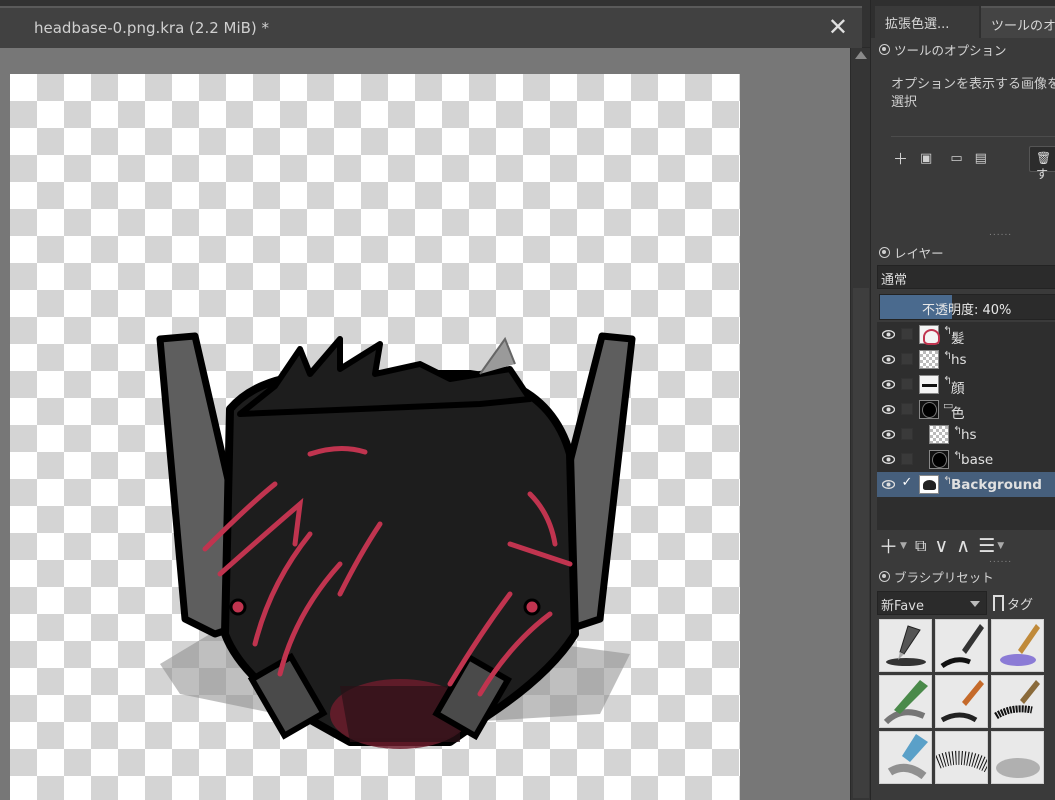 This screenshot has width=1055, height=800. What do you see at coordinates (1018, 768) in the screenshot?
I see `airbrush-icon` at bounding box center [1018, 768].